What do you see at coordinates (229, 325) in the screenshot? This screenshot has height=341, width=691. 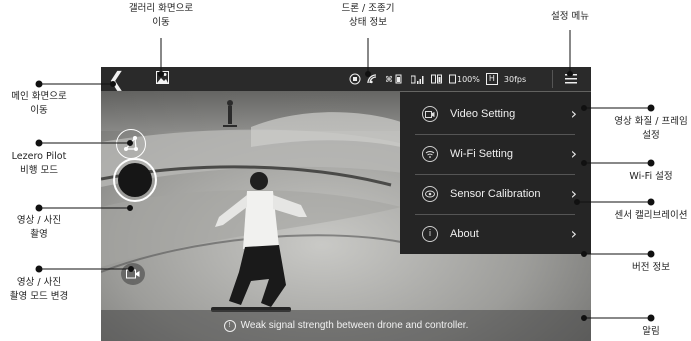 I see `alert-icon: !` at bounding box center [229, 325].